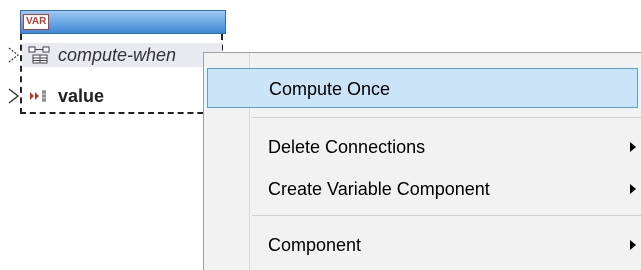  What do you see at coordinates (40, 55) in the screenshot?
I see `compute-when-icon` at bounding box center [40, 55].